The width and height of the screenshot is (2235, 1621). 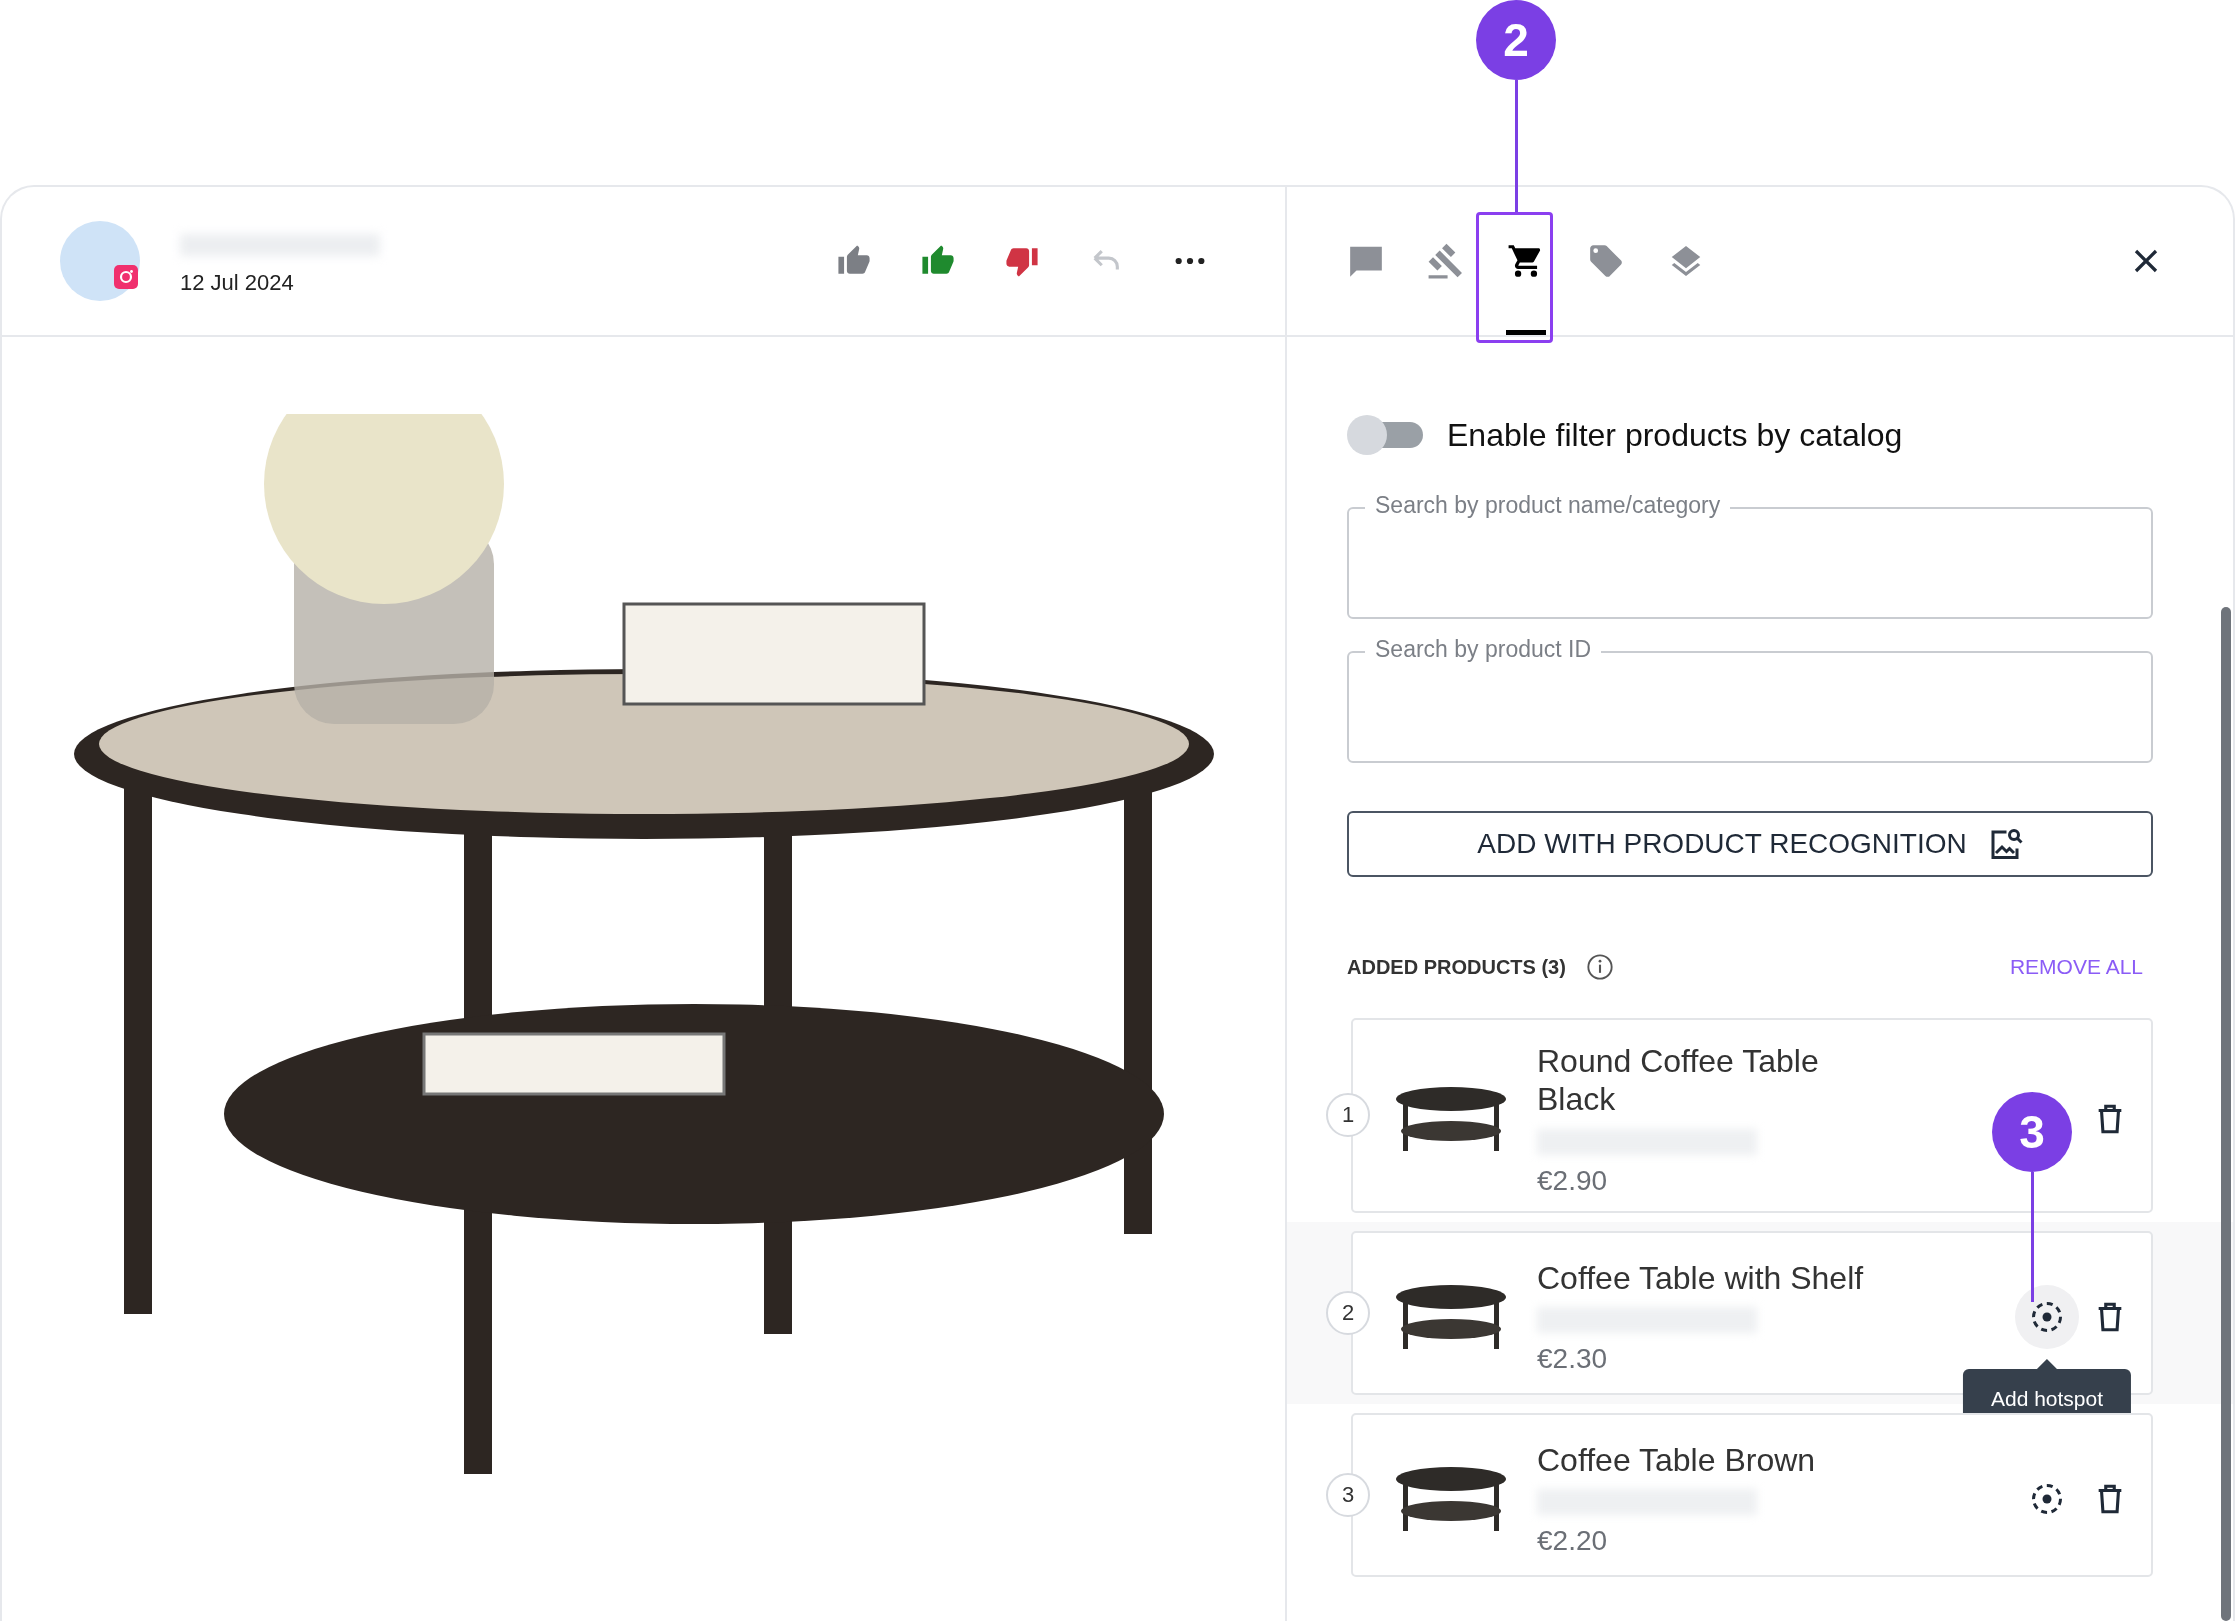 I want to click on position-number: 1, so click(x=1348, y=1115).